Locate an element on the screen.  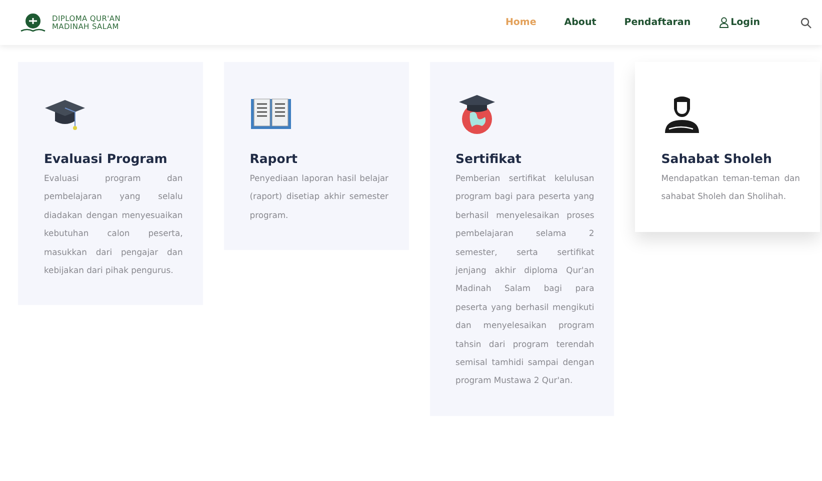
card-description: Penyediaan laporan hasil belajar (raport) disetiap akhir semester program. is located at coordinates (319, 197).